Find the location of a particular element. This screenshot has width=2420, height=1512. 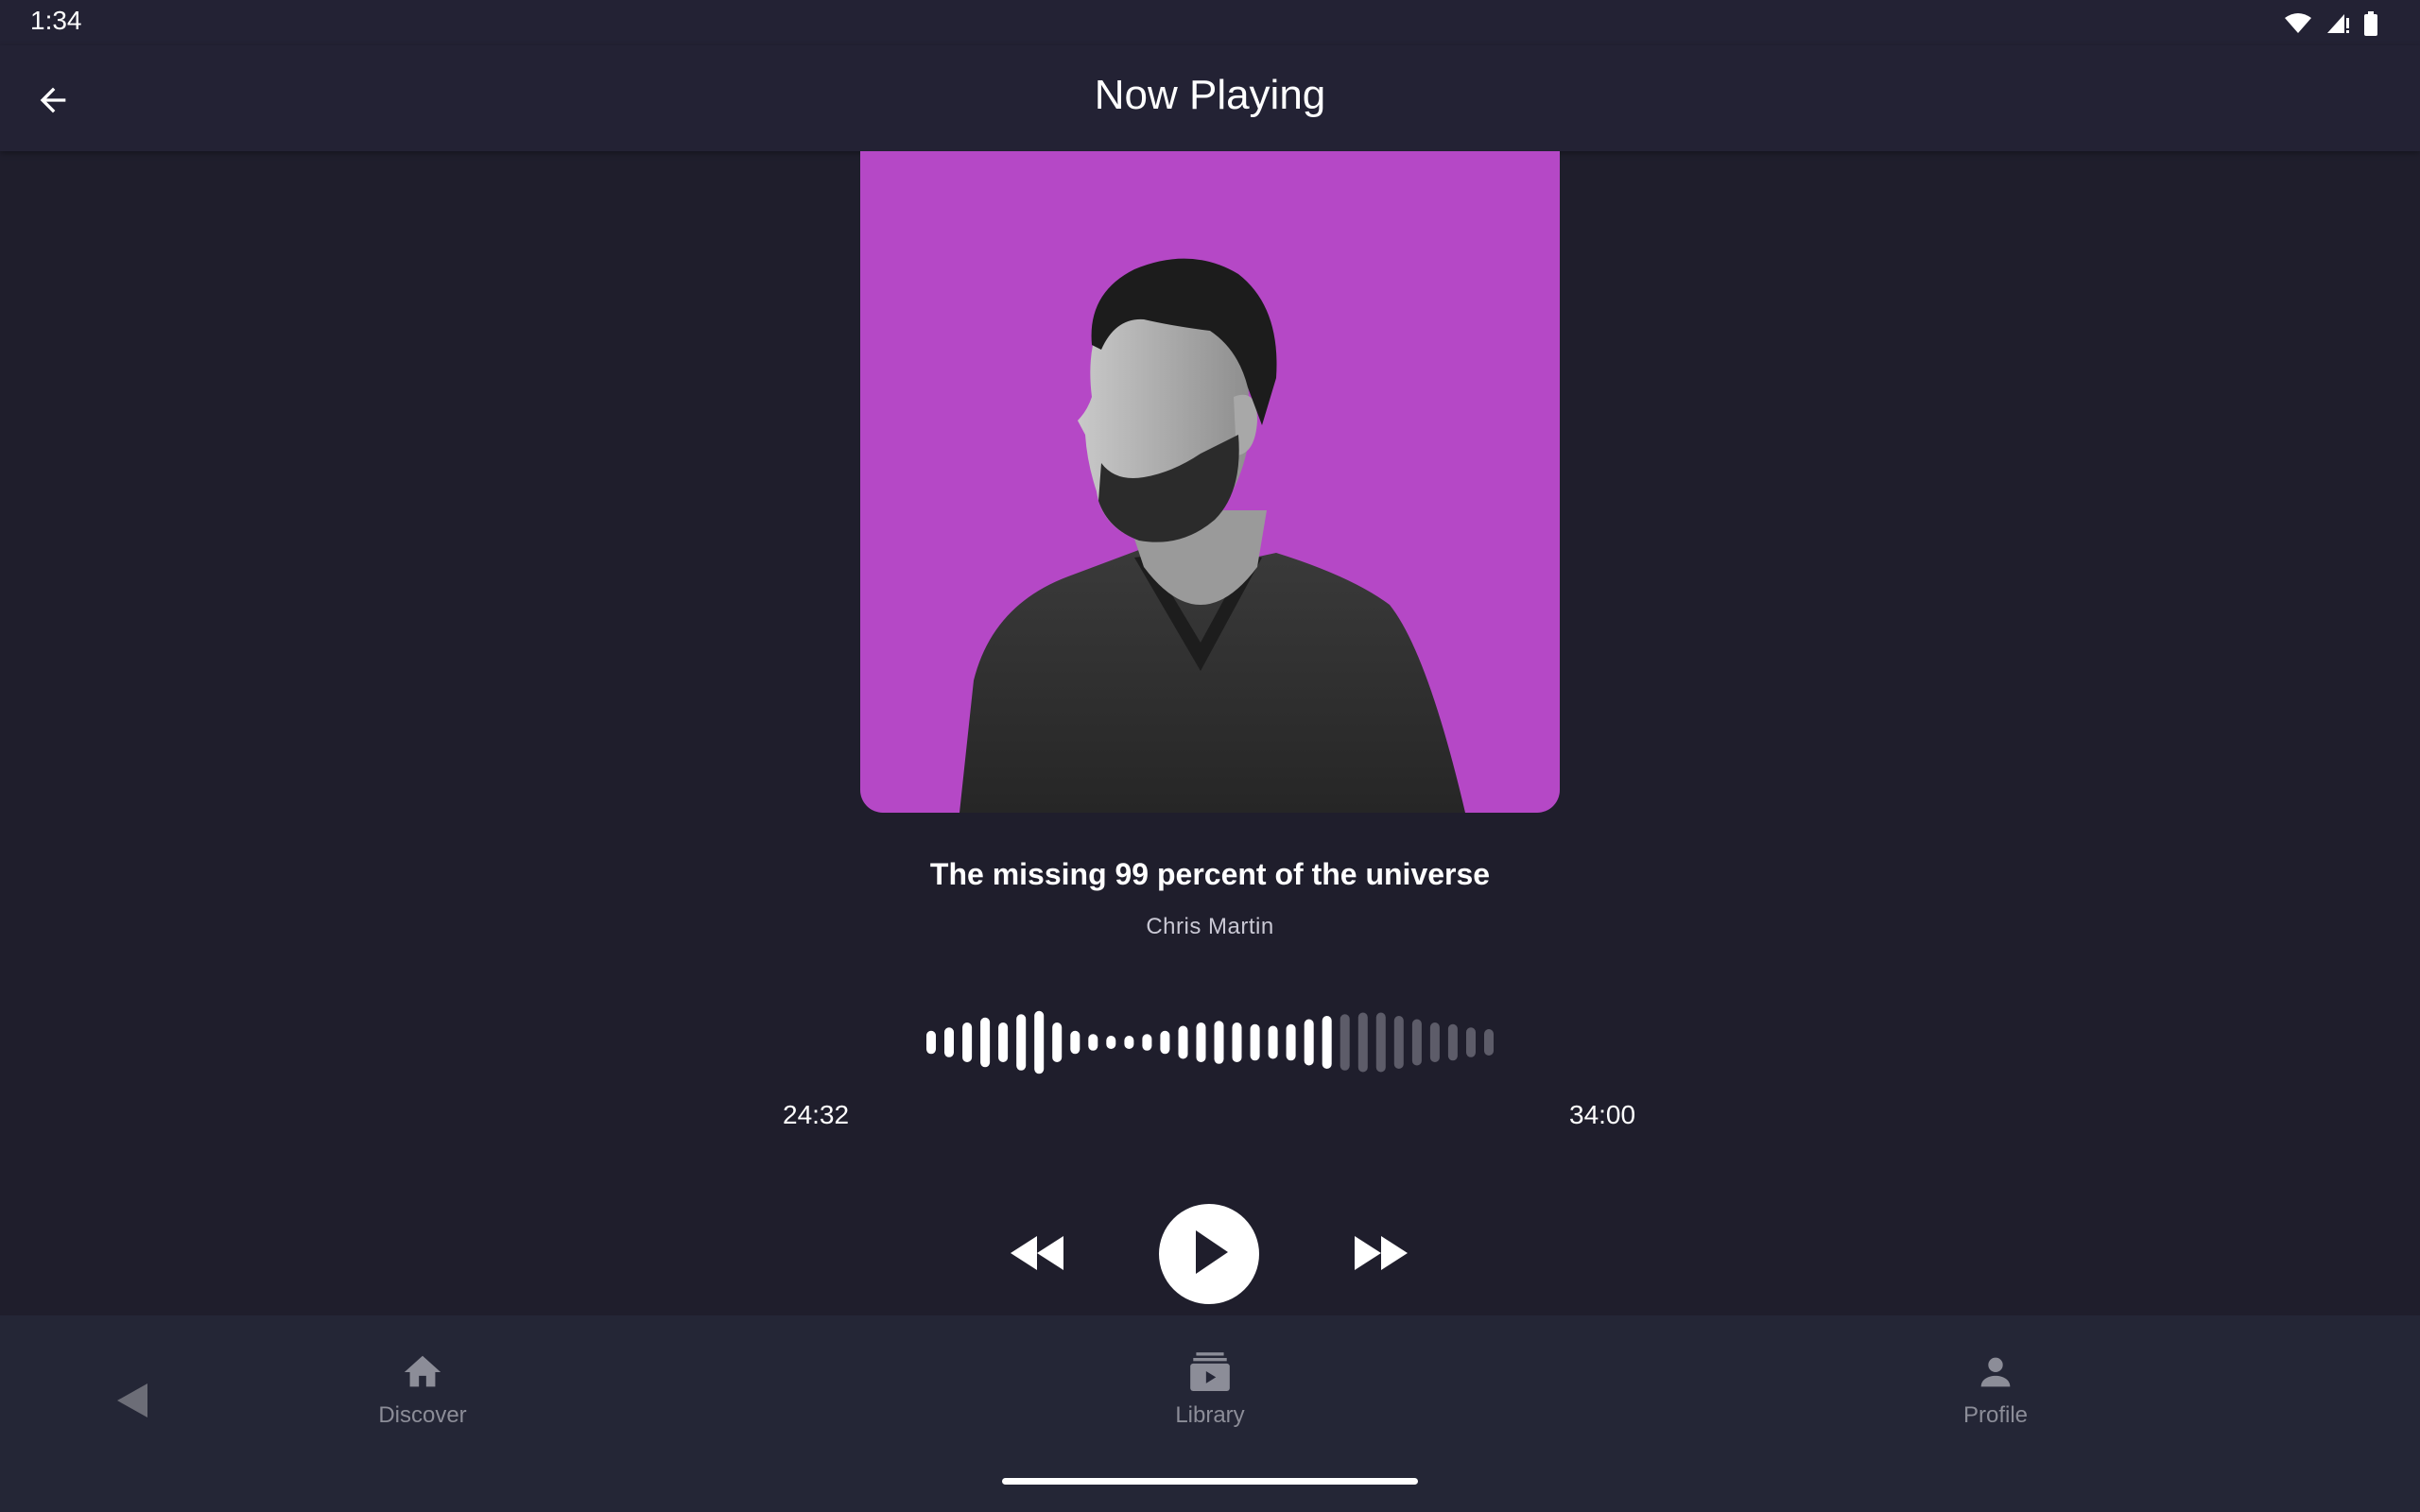

play-button is located at coordinates (1209, 1254).